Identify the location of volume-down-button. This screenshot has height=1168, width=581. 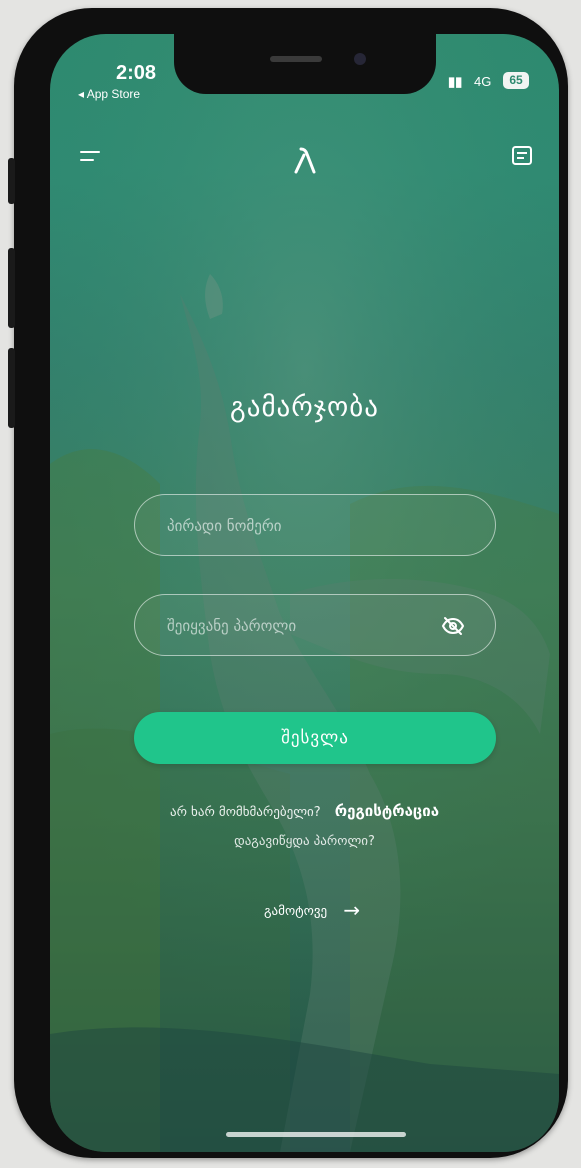
(11, 388).